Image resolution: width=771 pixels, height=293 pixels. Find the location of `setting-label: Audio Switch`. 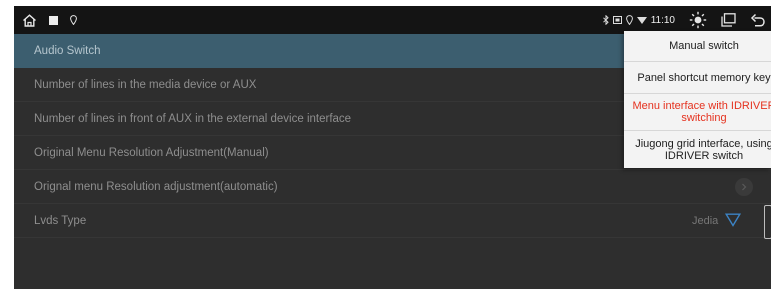

setting-label: Audio Switch is located at coordinates (67, 51).